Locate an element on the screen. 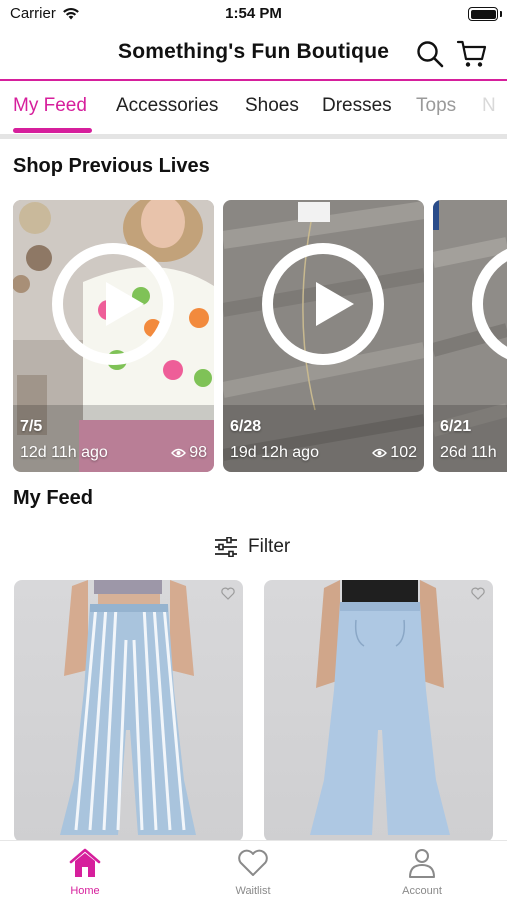 The height and width of the screenshot is (900, 507). sliders-icon is located at coordinates (226, 547).